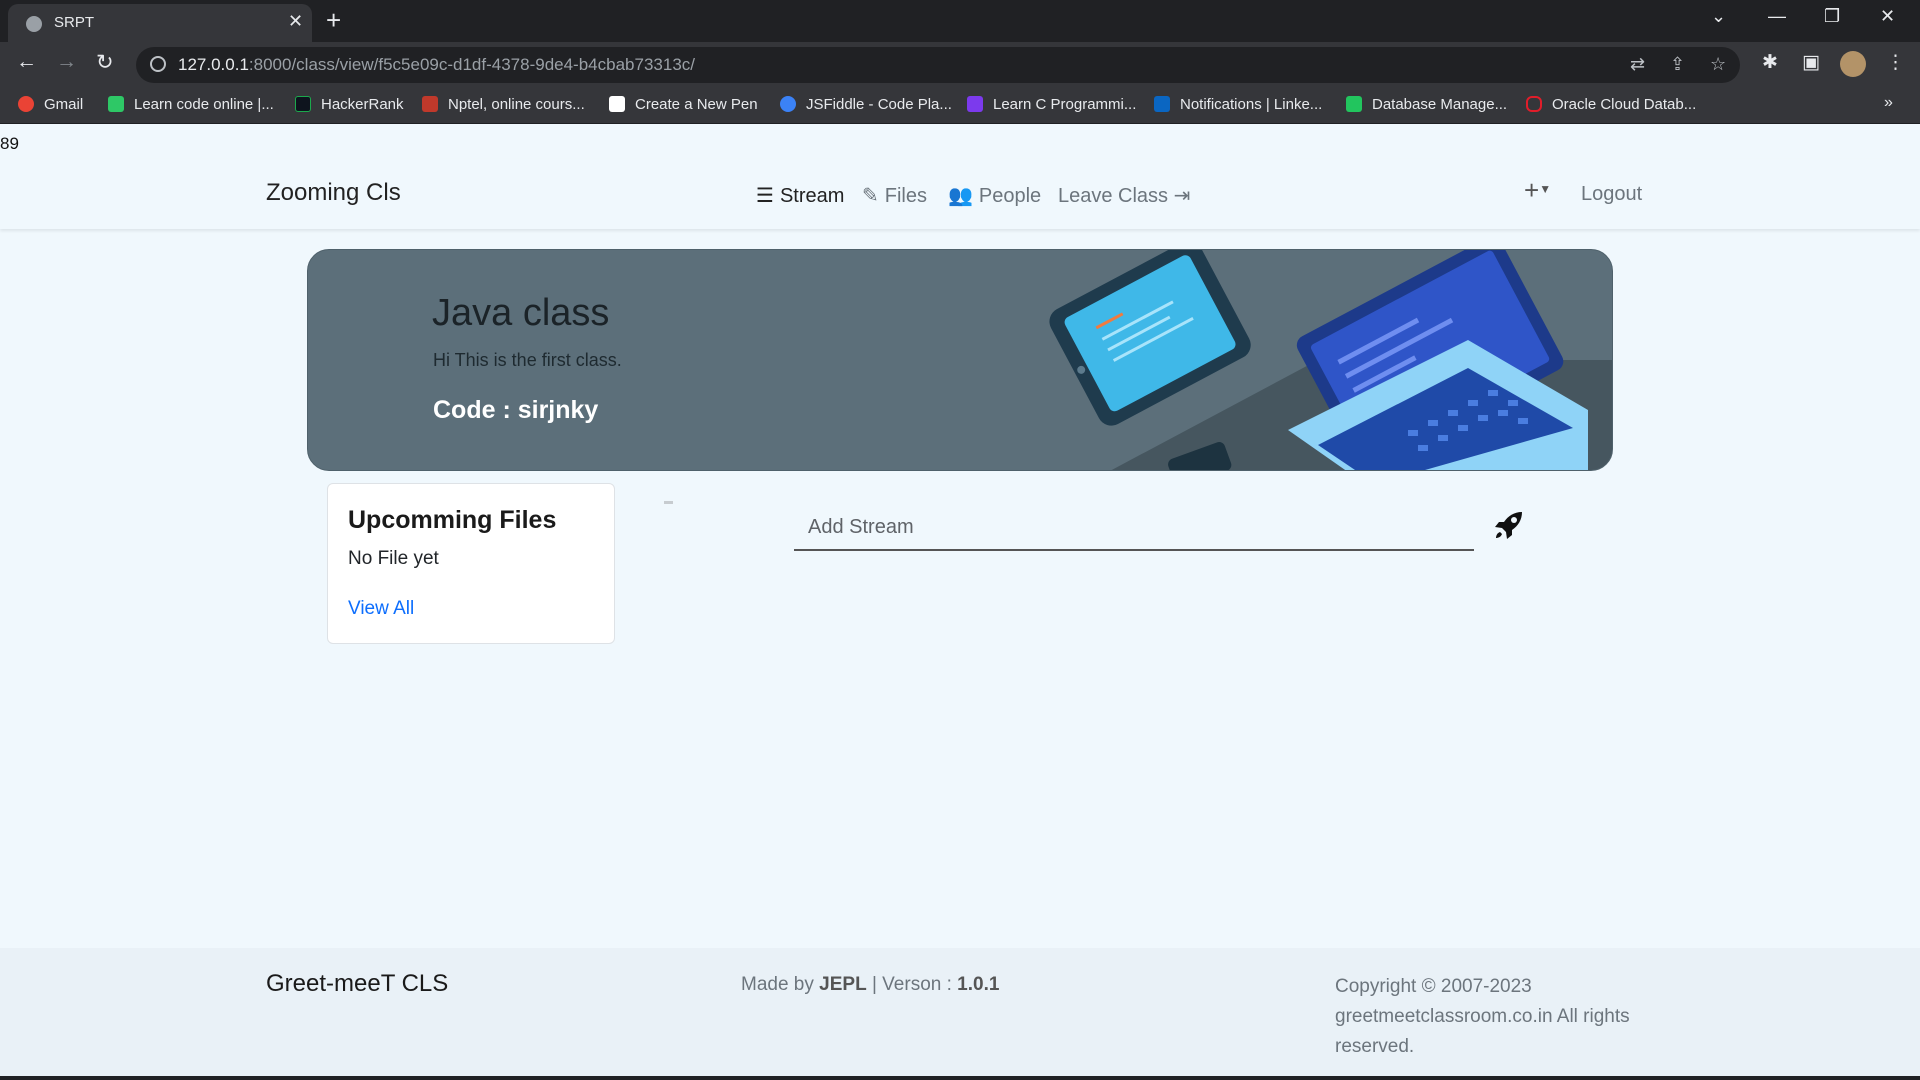 The width and height of the screenshot is (1920, 1080). Describe the element at coordinates (683, 104) in the screenshot. I see `bookmark-codepen: Create a New Pen` at that location.